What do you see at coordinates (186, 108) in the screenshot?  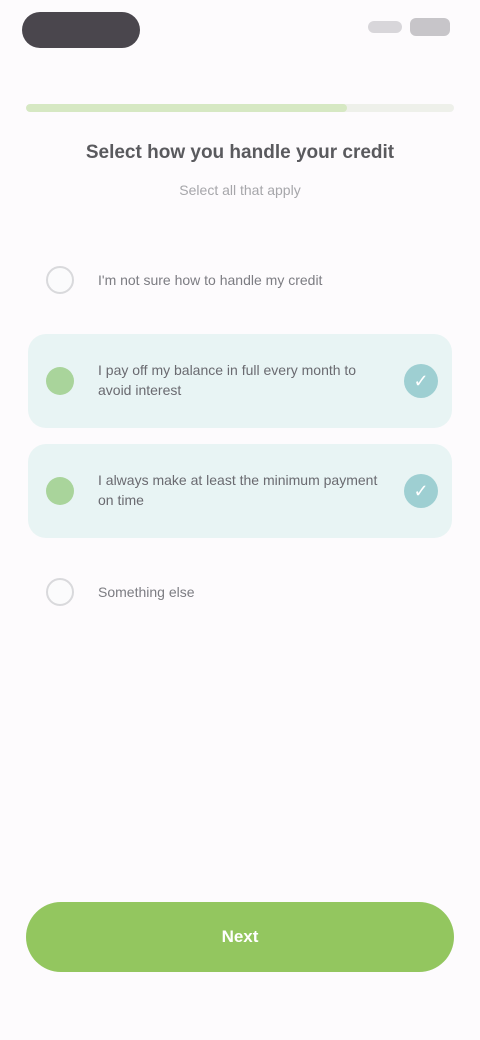 I see `progress-fill` at bounding box center [186, 108].